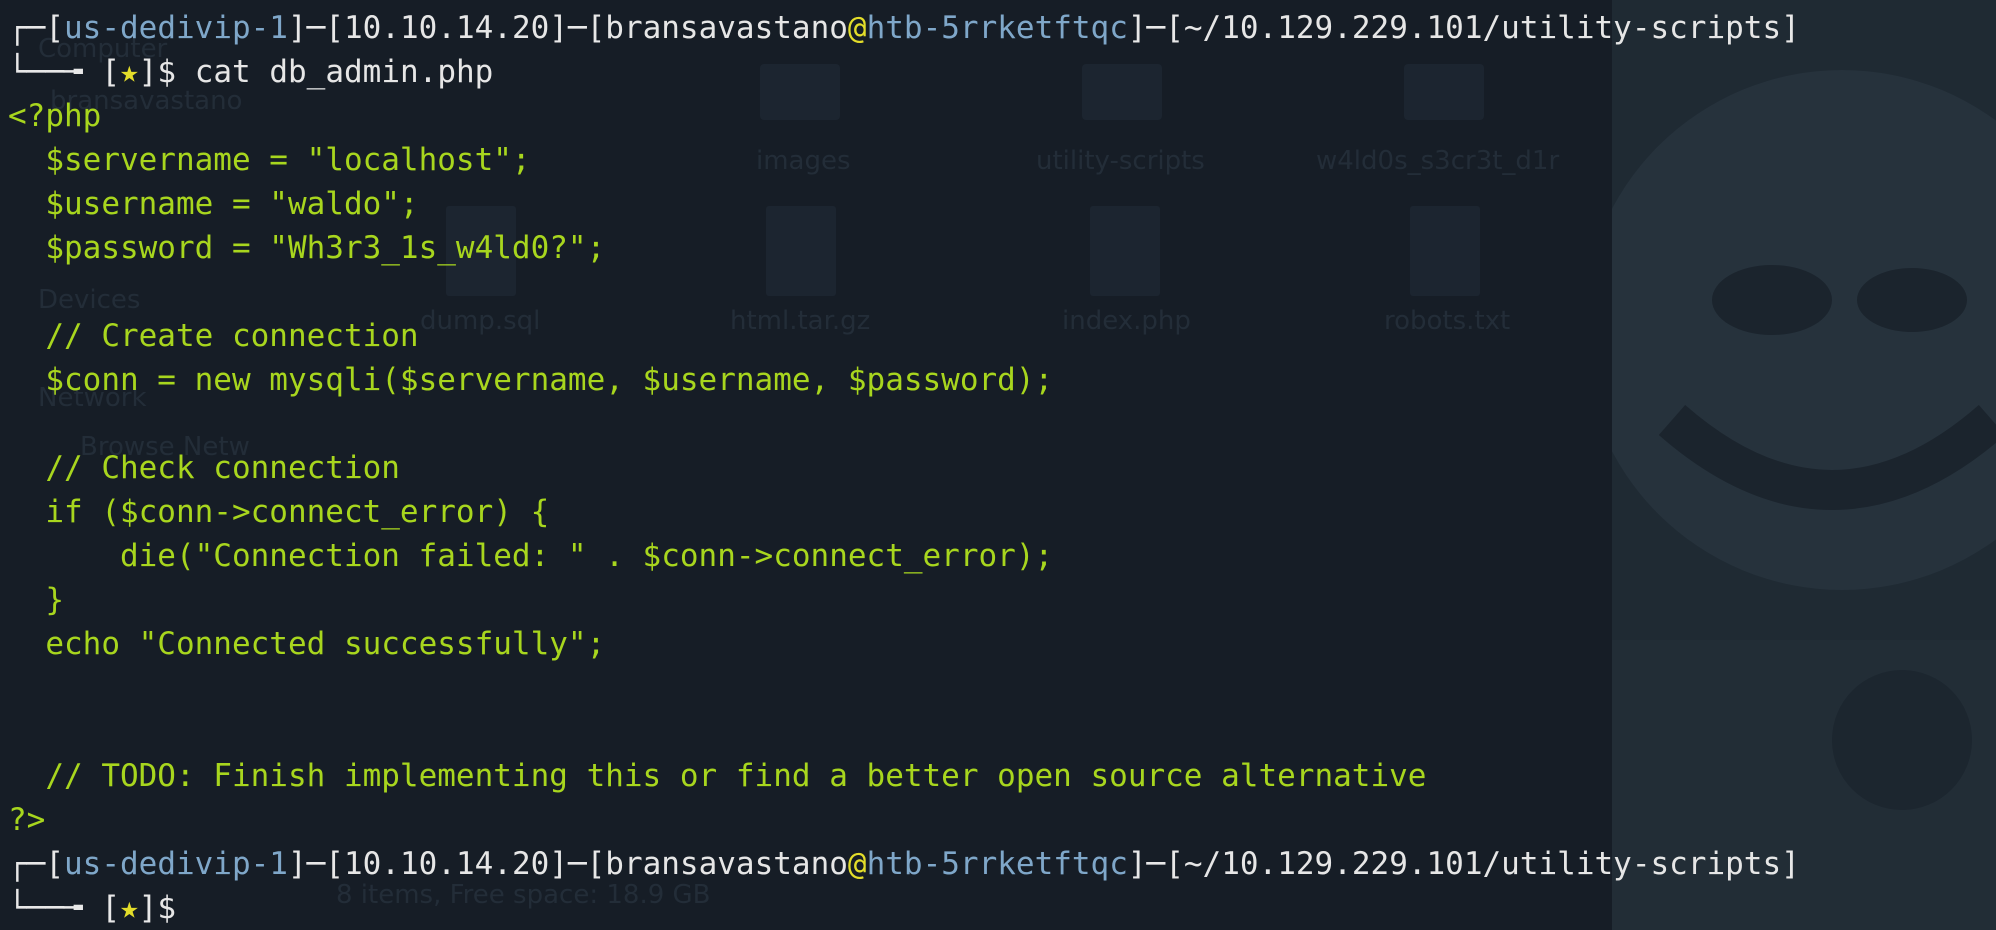  Describe the element at coordinates (204, 468) in the screenshot. I see `output-line: // Check connection` at that location.